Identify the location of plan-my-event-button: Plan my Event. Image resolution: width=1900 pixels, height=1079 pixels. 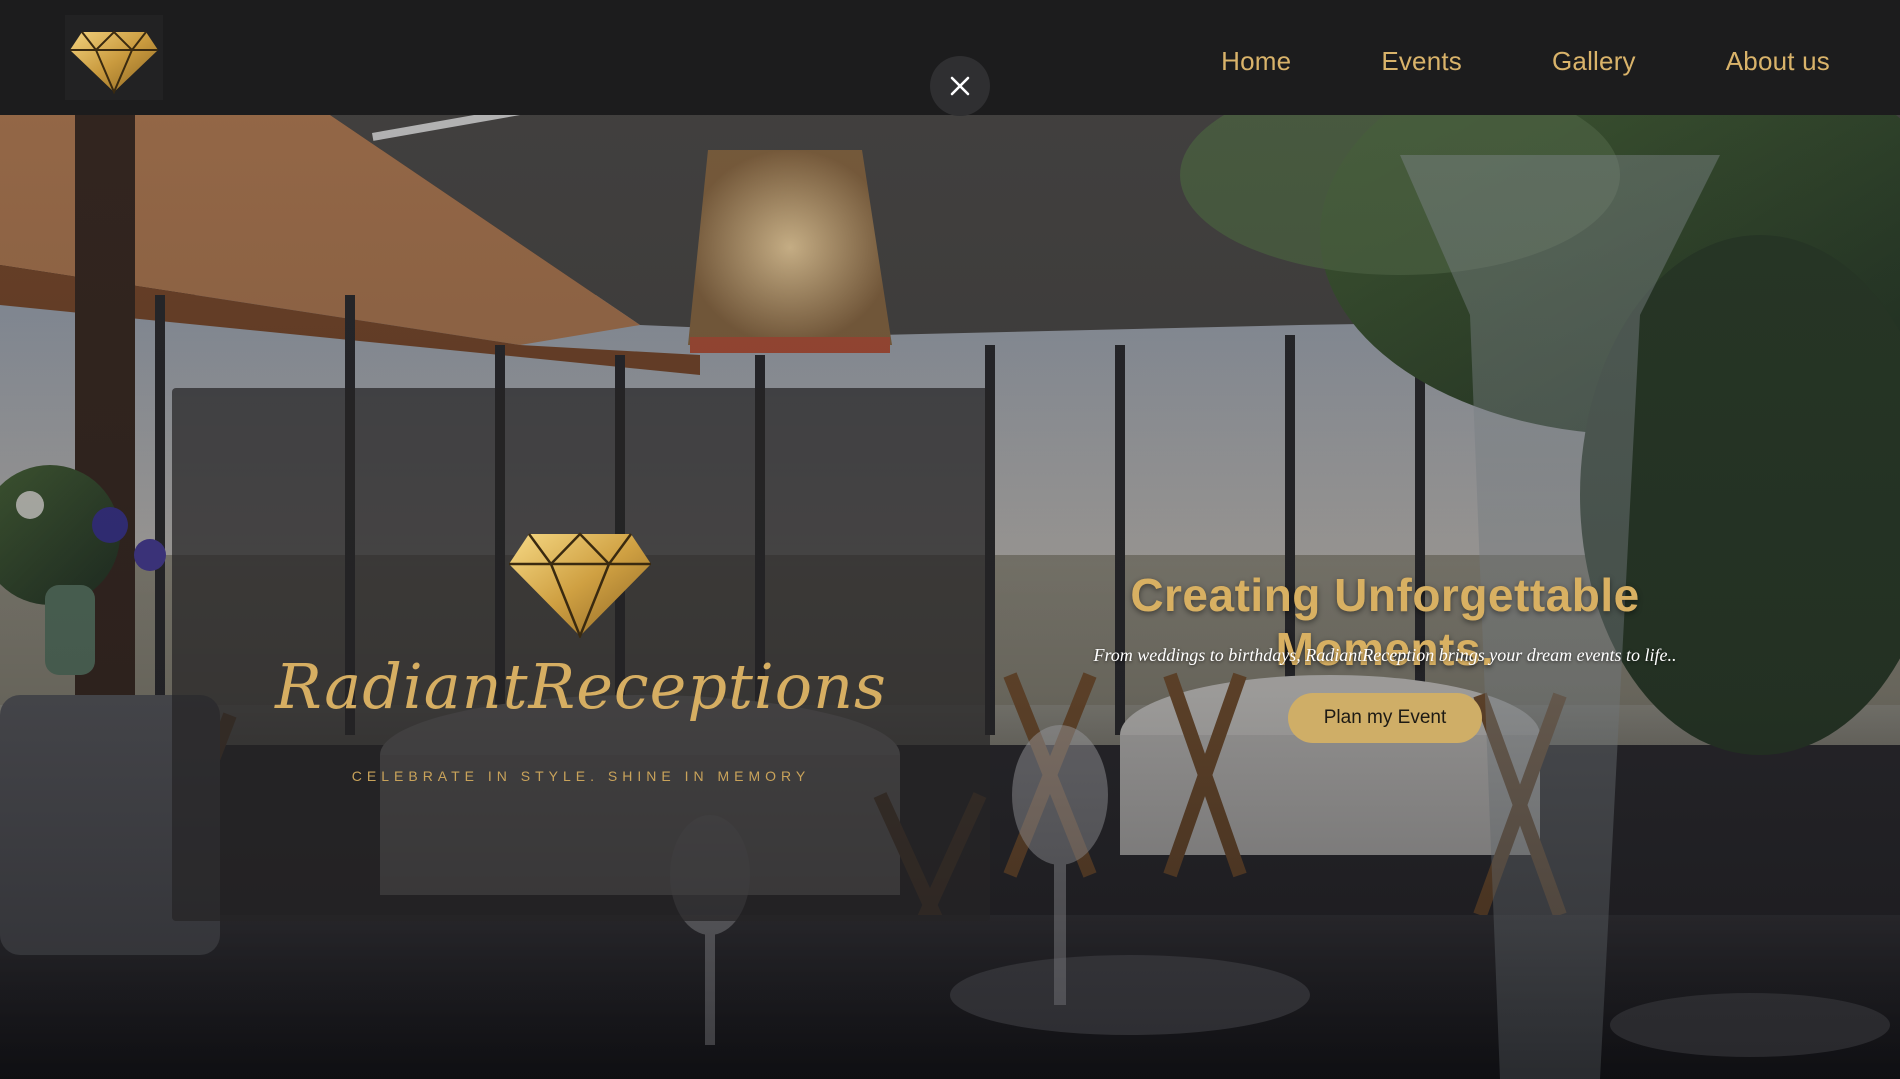
(1385, 718).